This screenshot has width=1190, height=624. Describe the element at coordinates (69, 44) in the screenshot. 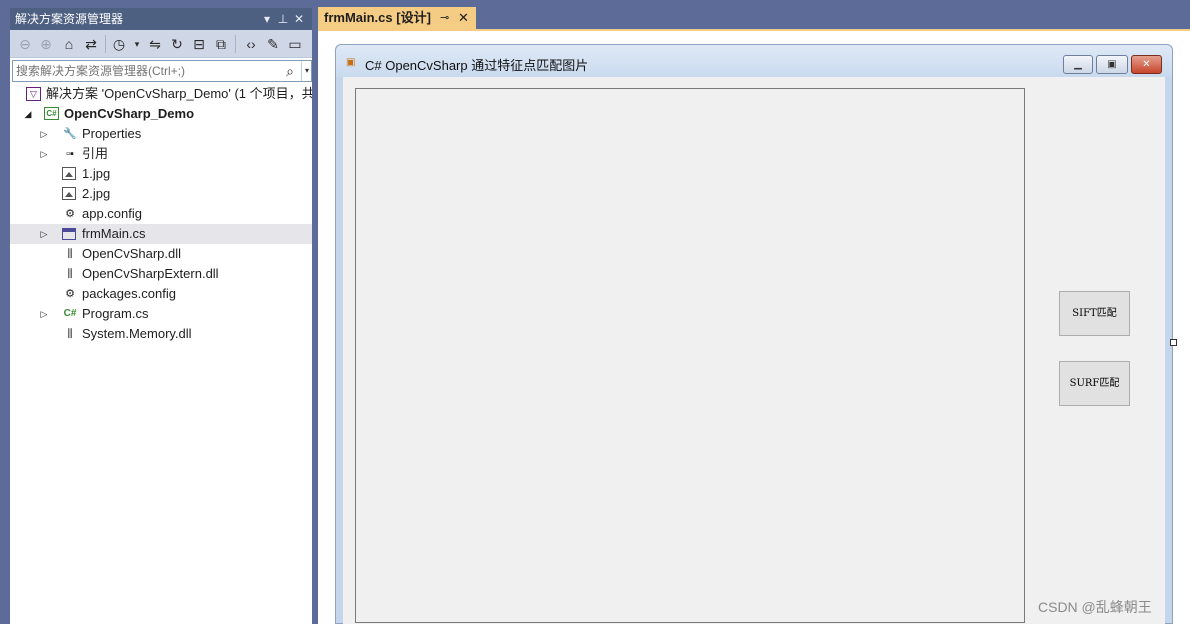

I see `home-icon: ⌂` at that location.